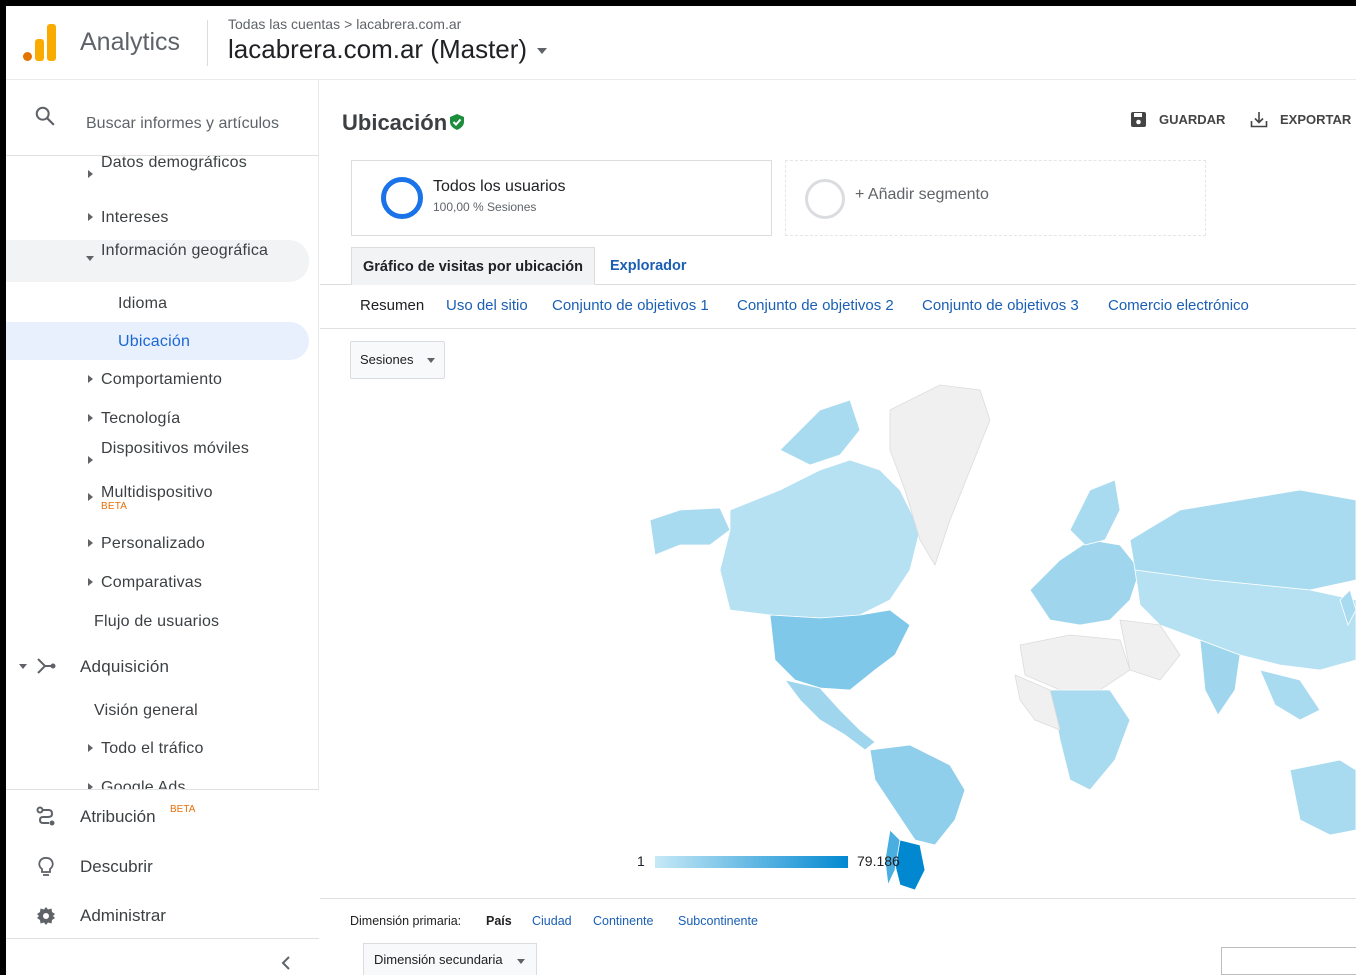  I want to click on sidebar-item-users-flow: Flujo de usuarios, so click(162, 622).